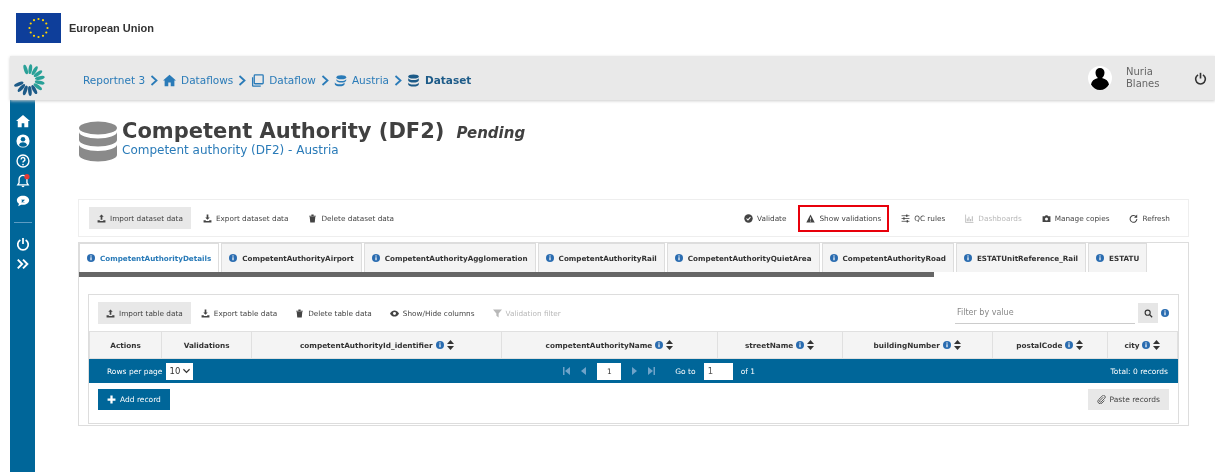  I want to click on avatar-icon, so click(1100, 78).